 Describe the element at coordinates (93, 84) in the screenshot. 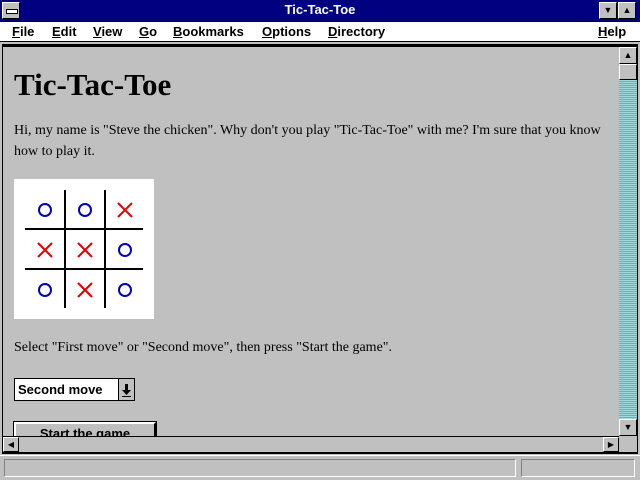

I see `page-heading: Tic-Tac-Toe` at that location.